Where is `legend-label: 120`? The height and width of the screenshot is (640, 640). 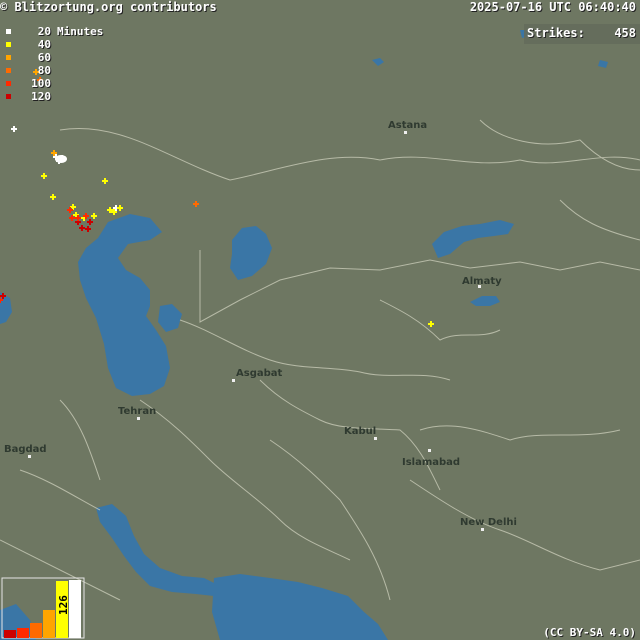 legend-label: 120 is located at coordinates (41, 96).